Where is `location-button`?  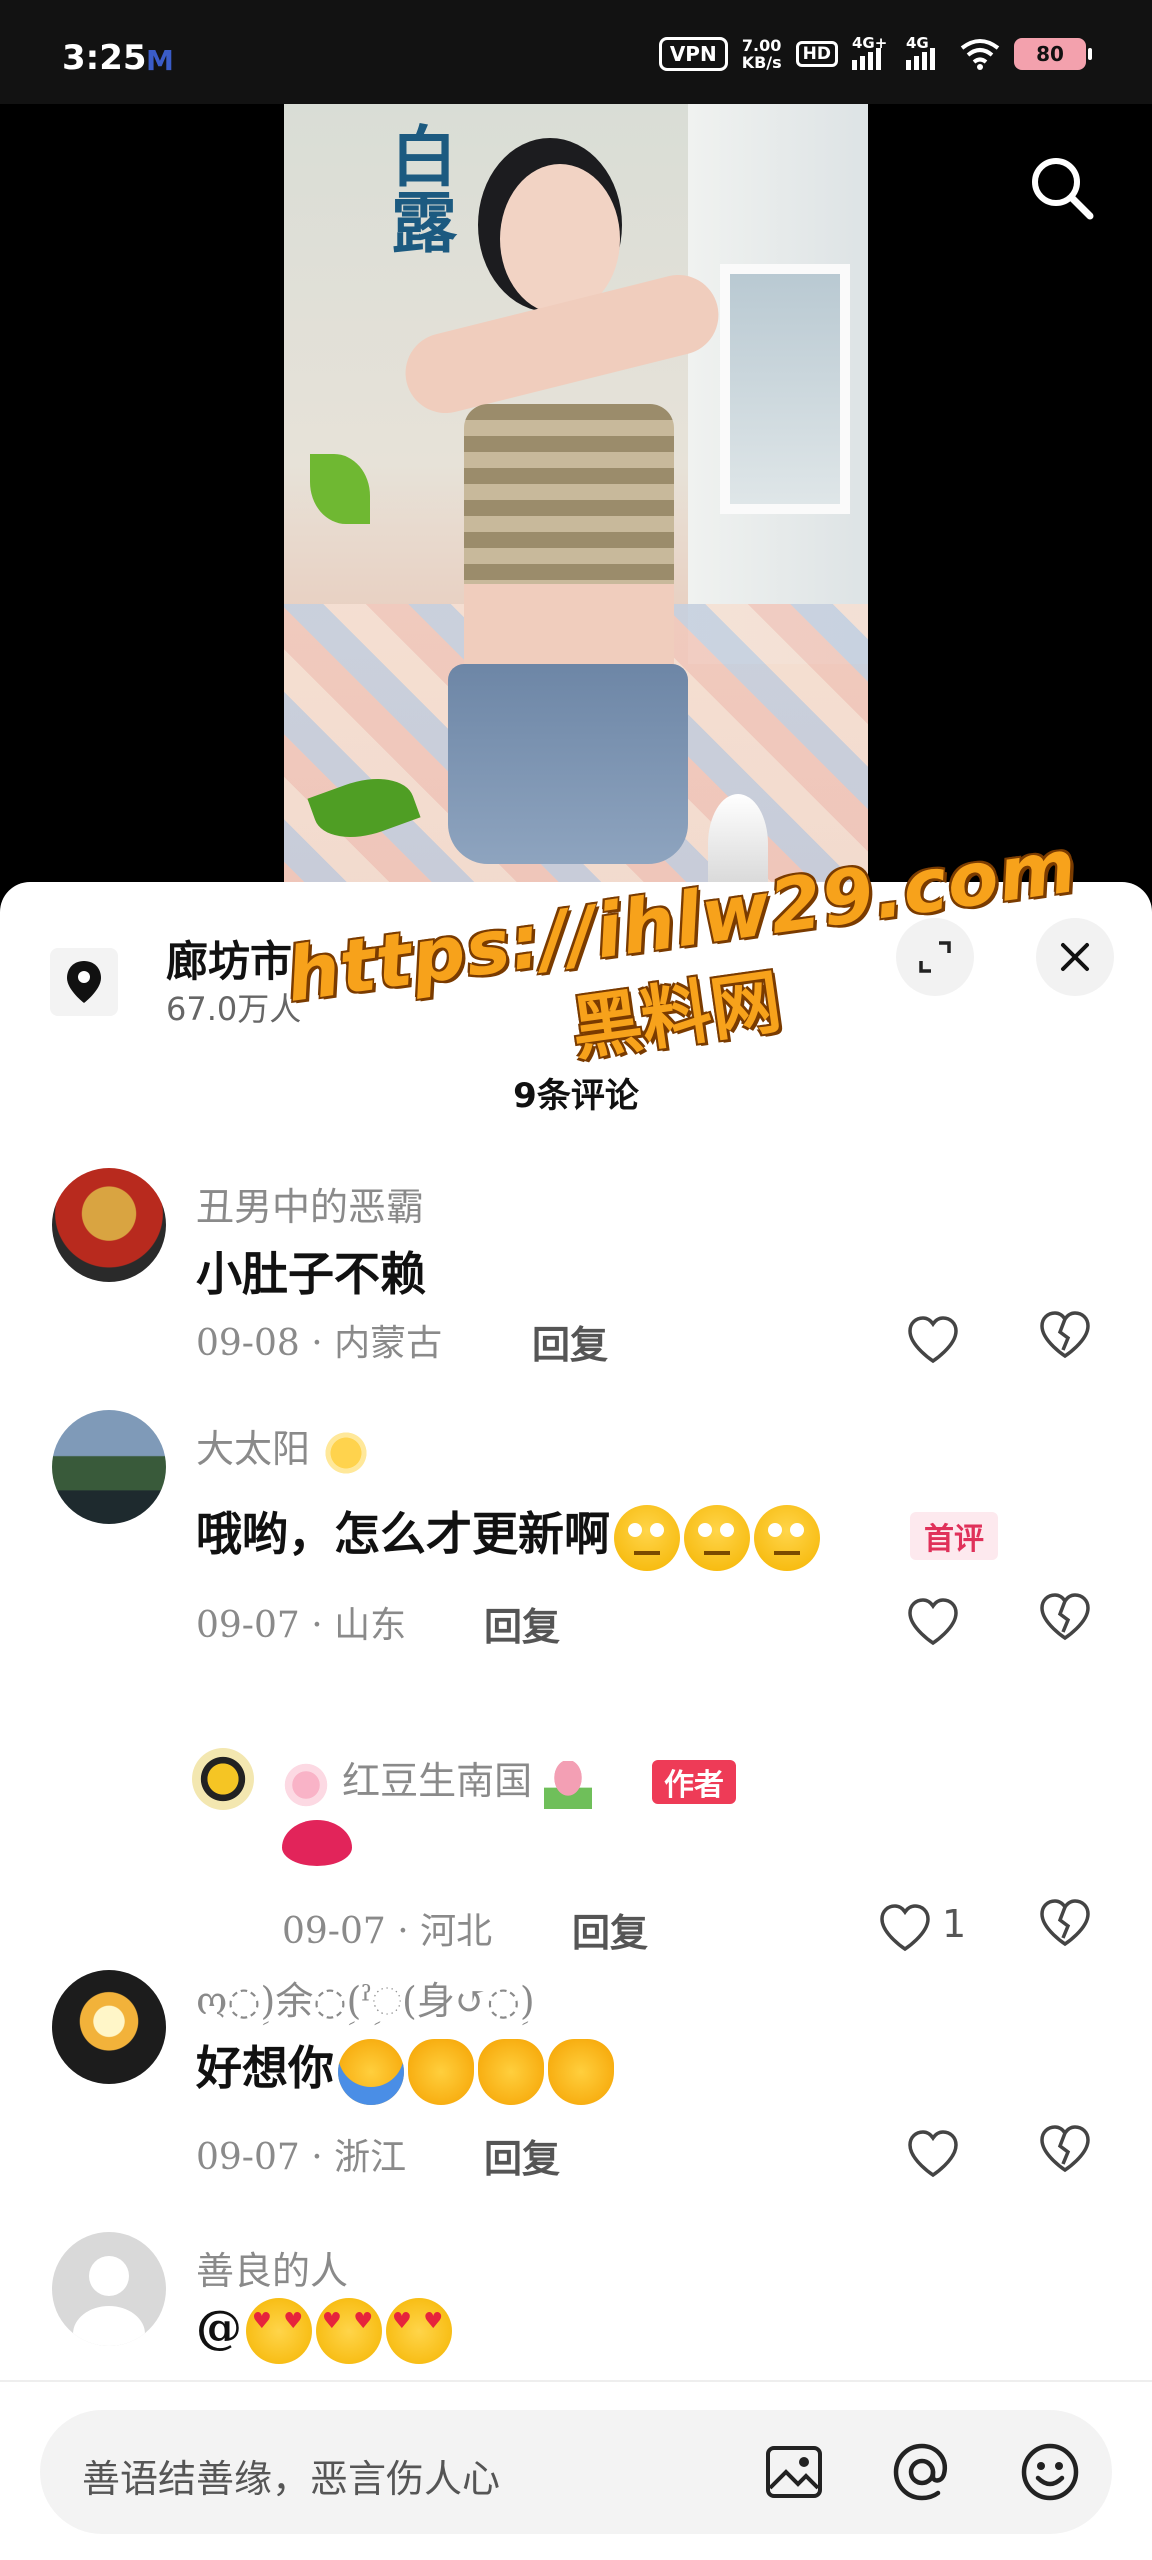
location-button is located at coordinates (84, 982).